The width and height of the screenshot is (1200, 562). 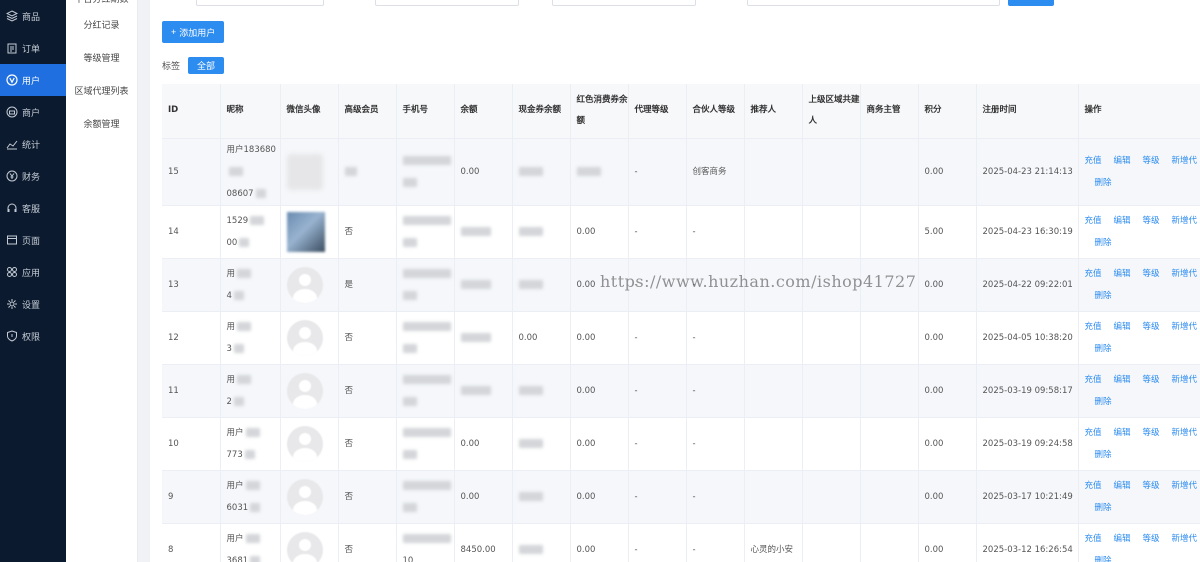 I want to click on cell-id: 13, so click(x=191, y=285).